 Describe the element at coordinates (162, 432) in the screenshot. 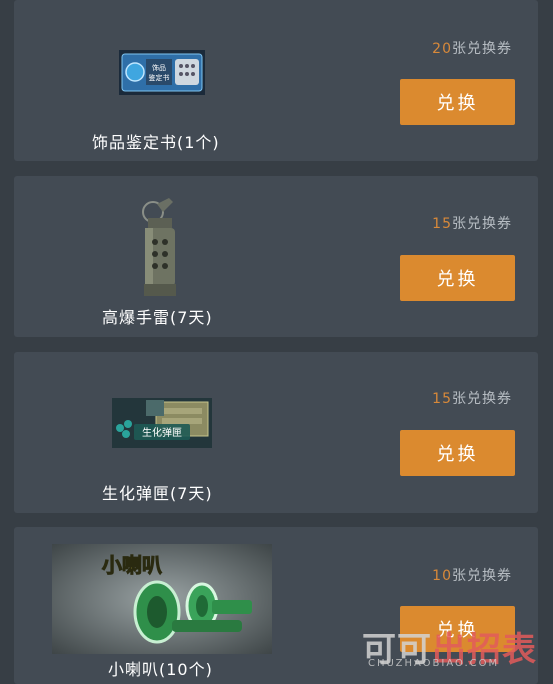

I see `svg-text: 生化弹匣` at that location.